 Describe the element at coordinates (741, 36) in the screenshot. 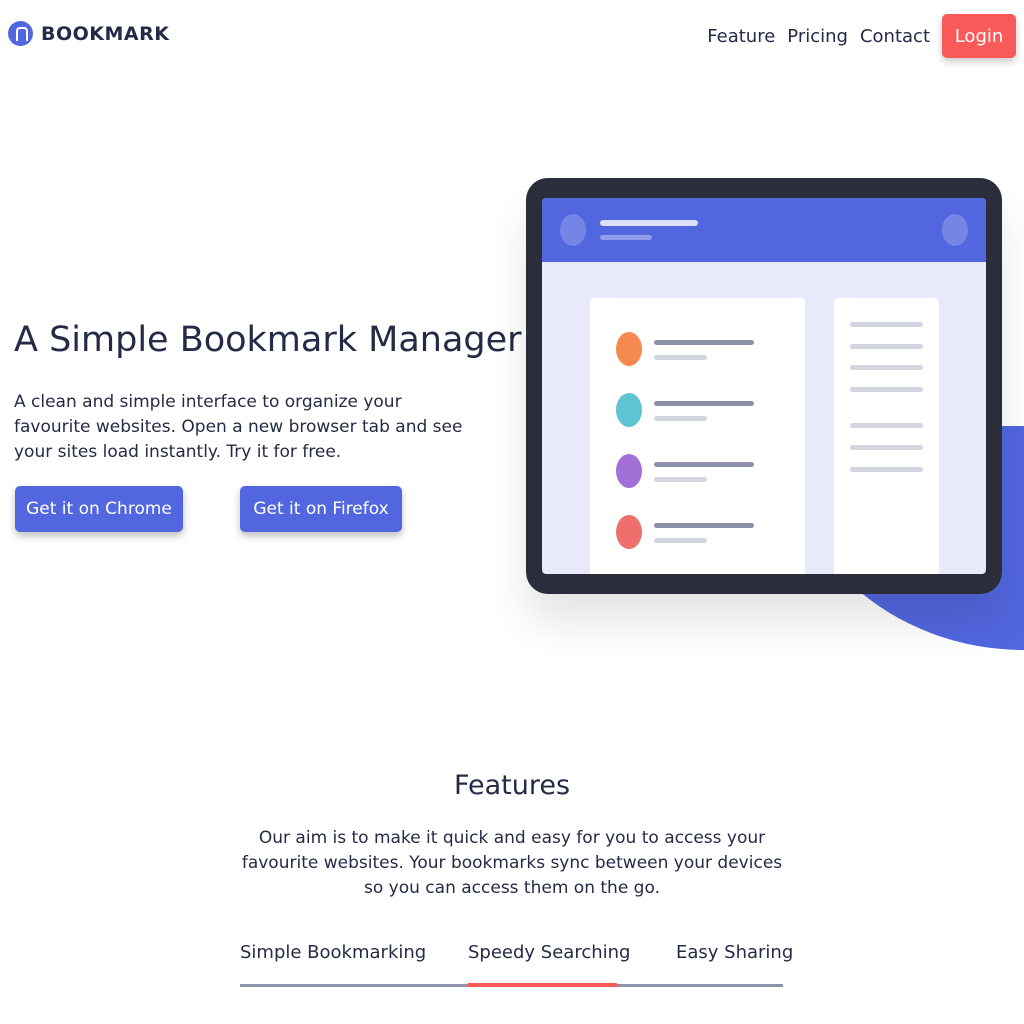

I see `nav-feature: Feature` at that location.